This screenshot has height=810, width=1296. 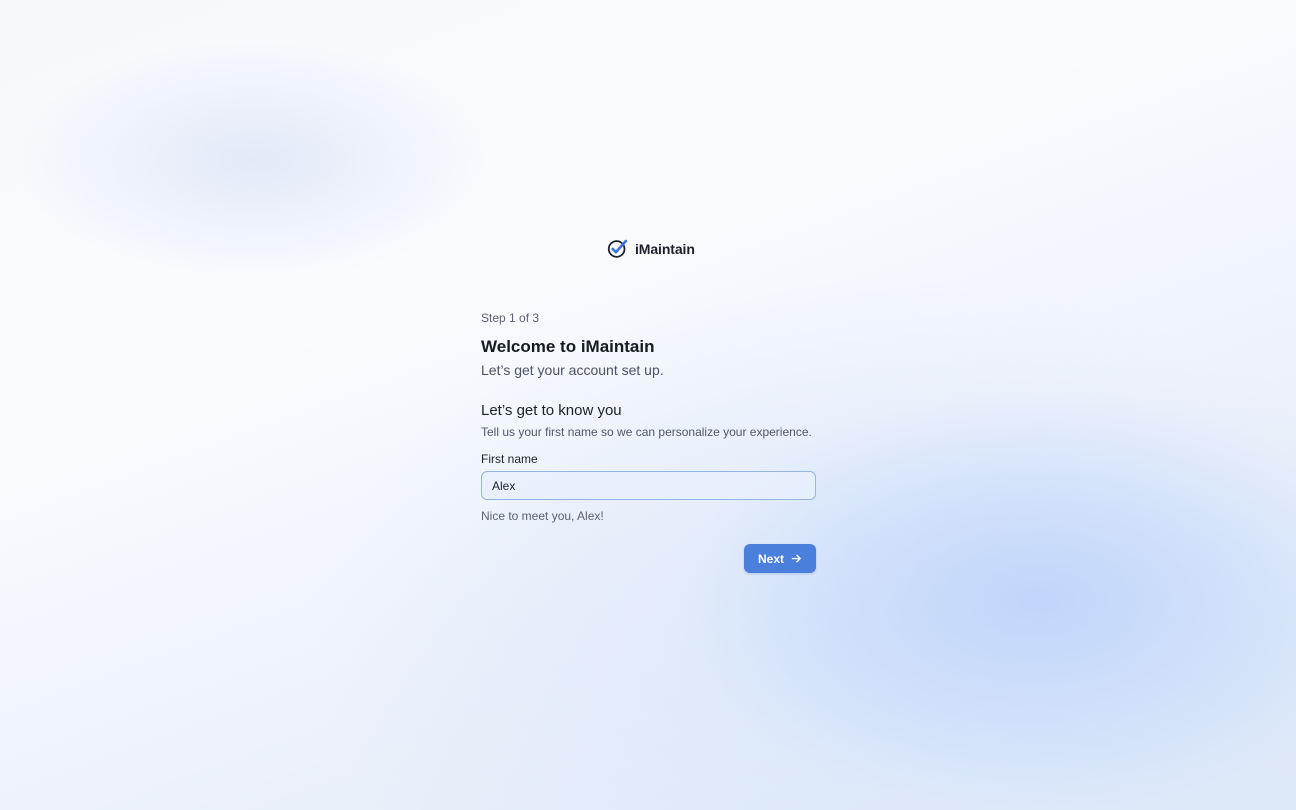 I want to click on page-title: Welcome to iMaintain, so click(x=568, y=346).